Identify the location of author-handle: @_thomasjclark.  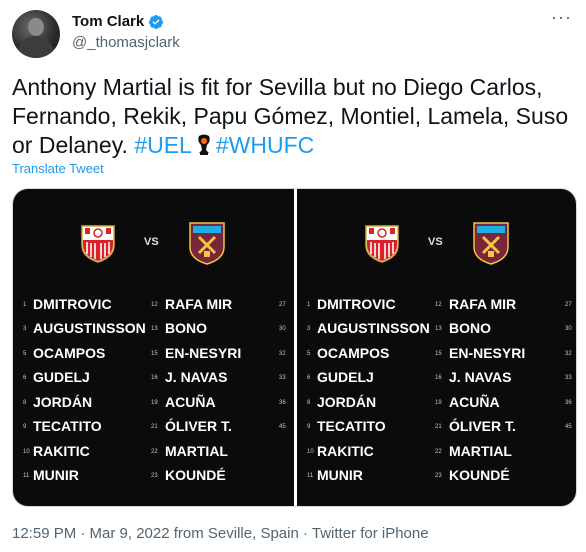
(126, 42).